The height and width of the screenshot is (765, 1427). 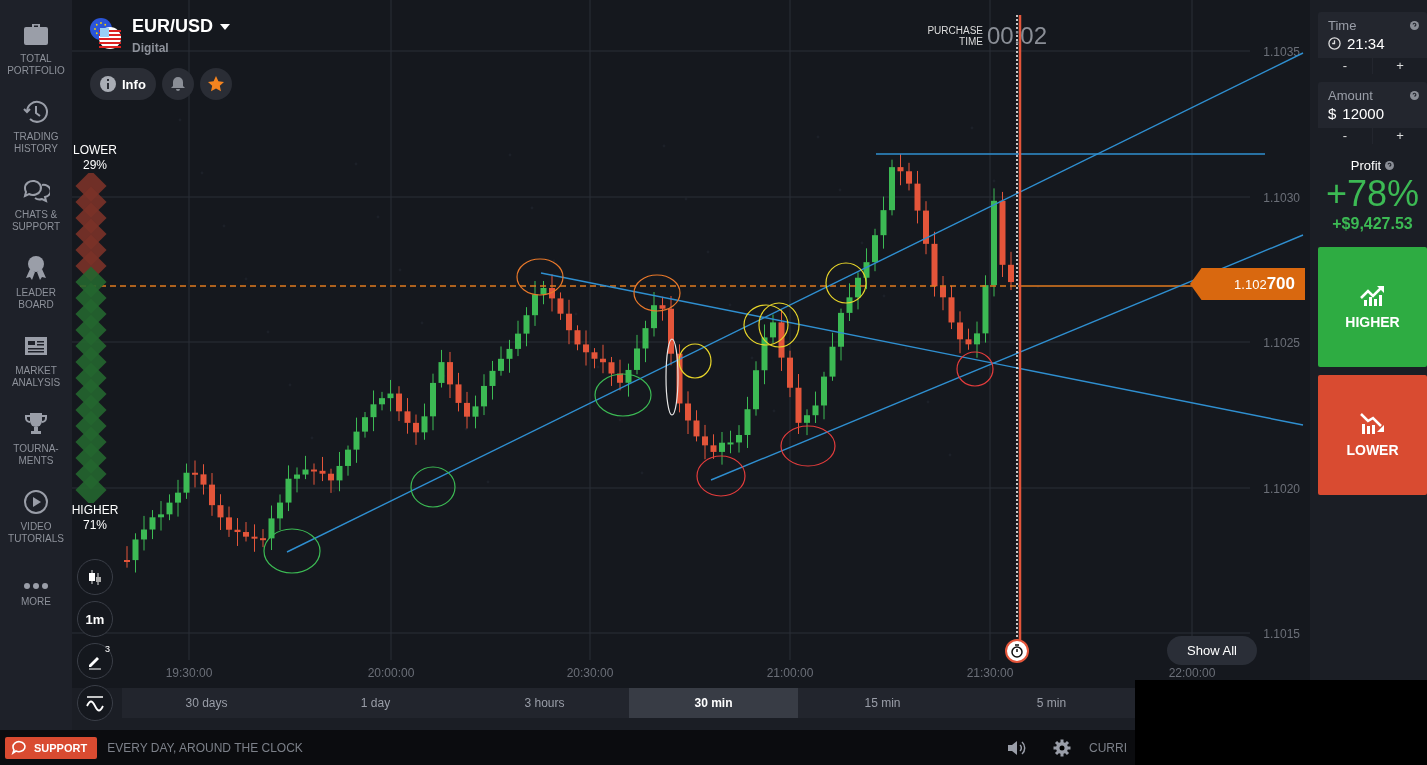 I want to click on time-axis-label: 22:00:00, so click(x=1192, y=673).